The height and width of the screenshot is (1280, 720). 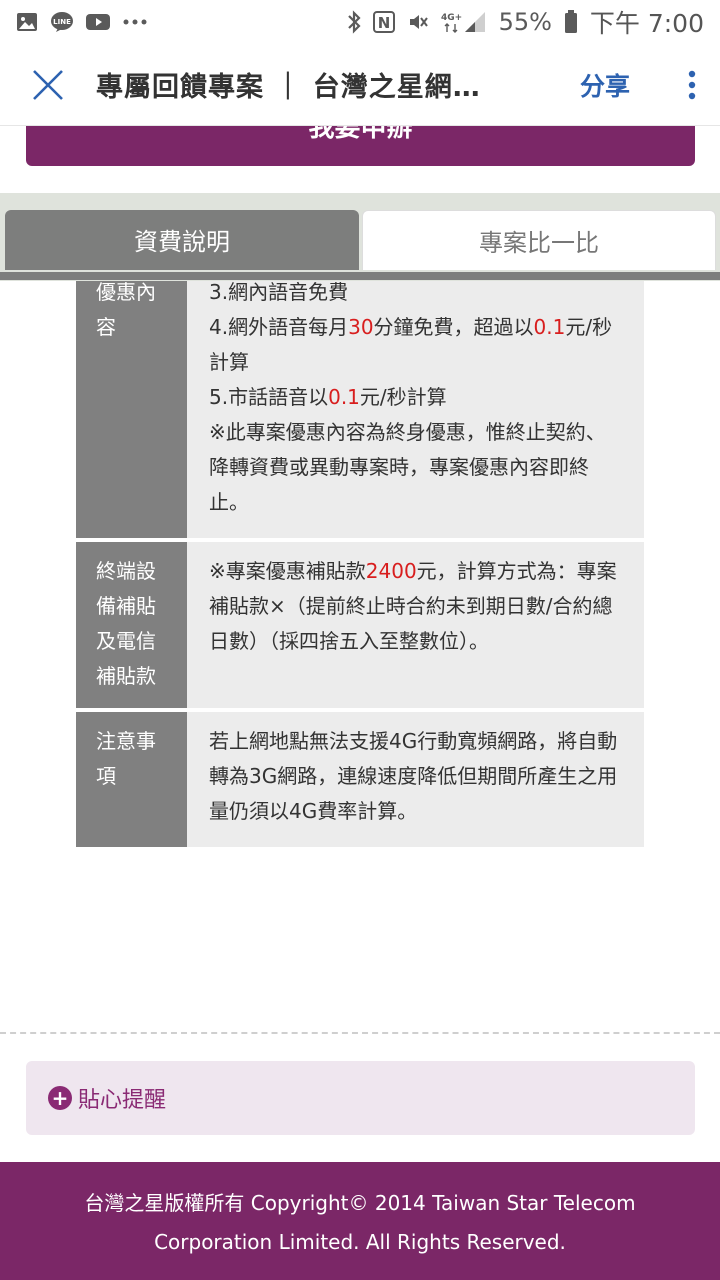 I want to click on net-type-label: 4G+, so click(x=451, y=18).